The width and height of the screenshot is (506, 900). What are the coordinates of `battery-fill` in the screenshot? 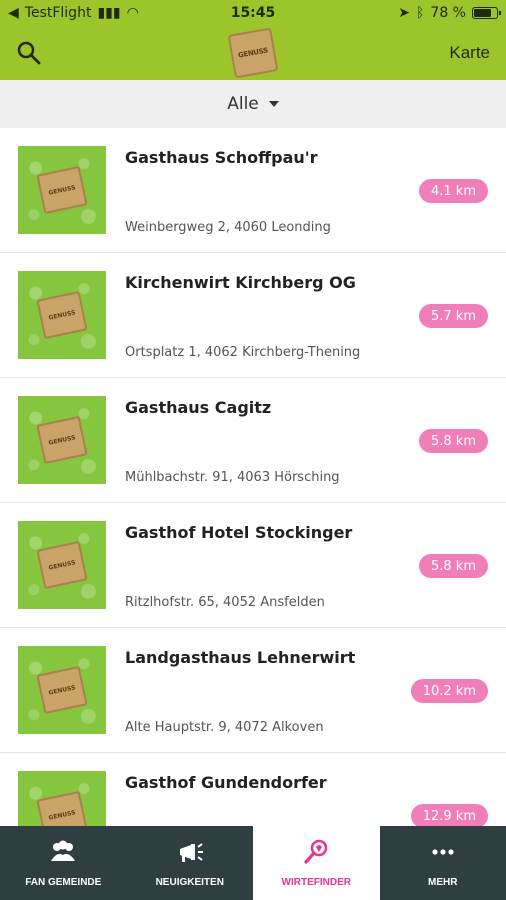 It's located at (482, 13).